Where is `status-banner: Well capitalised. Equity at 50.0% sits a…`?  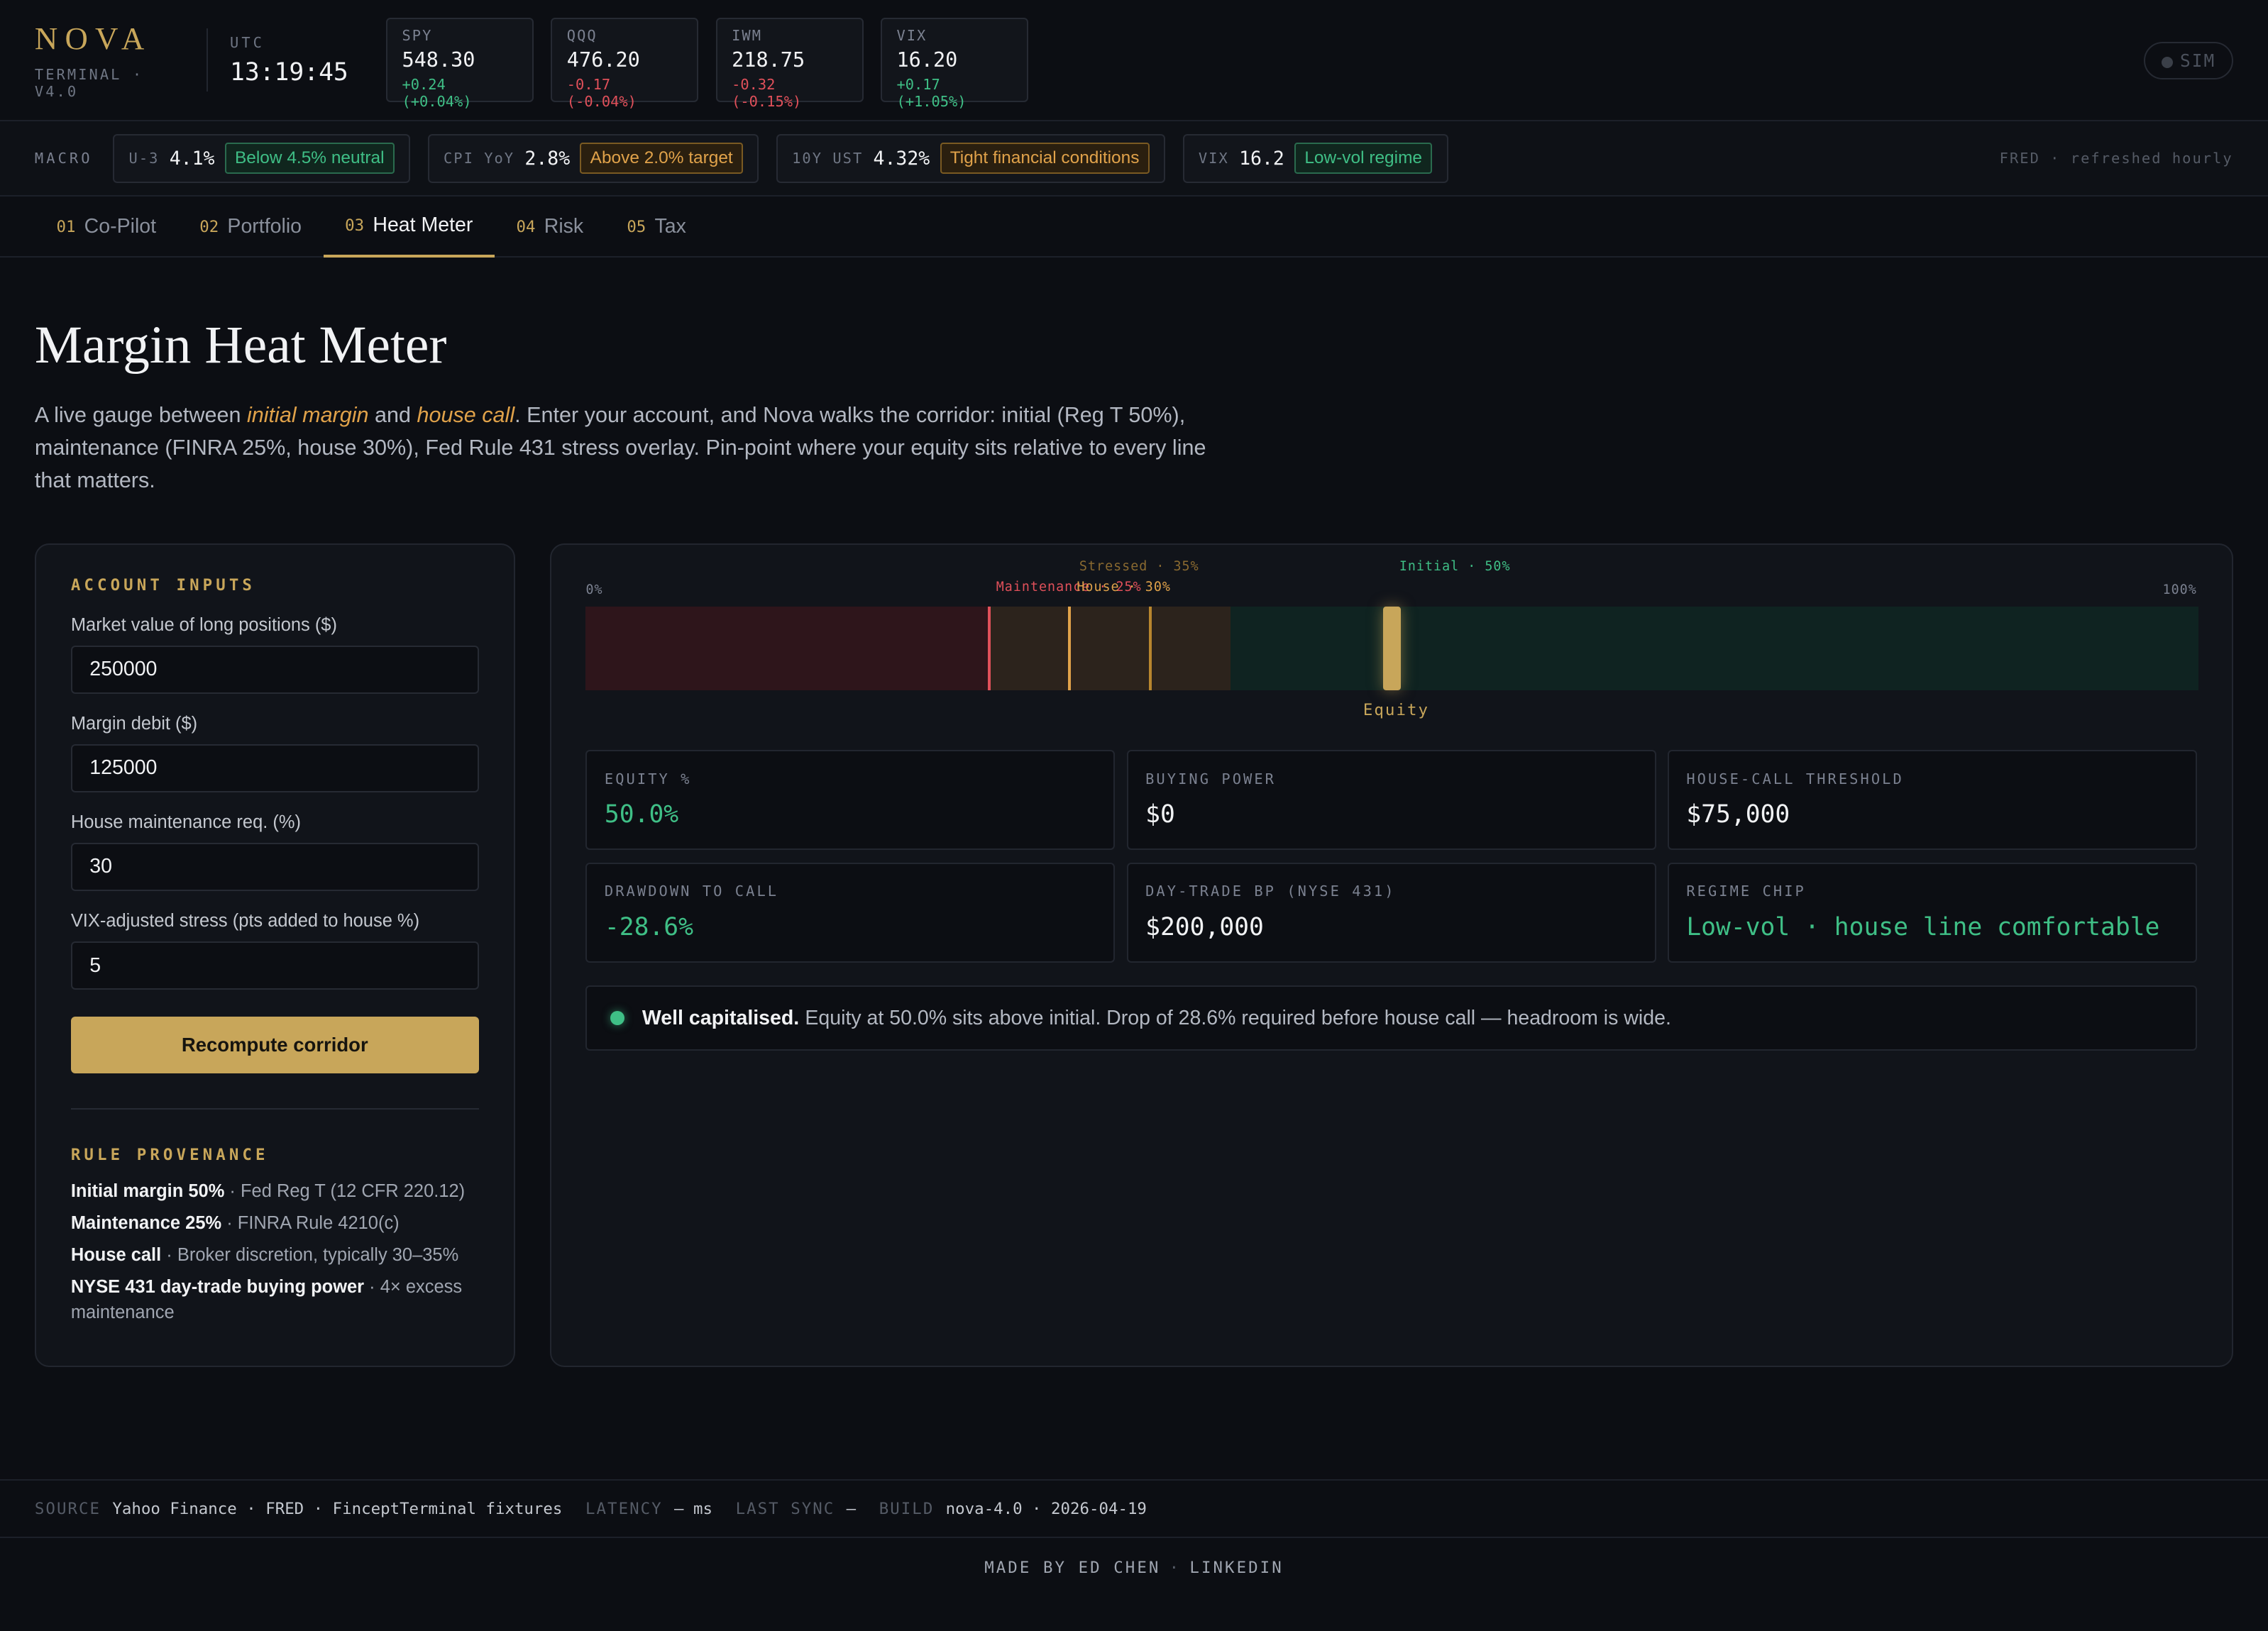 status-banner: Well capitalised. Equity at 50.0% sits a… is located at coordinates (1391, 1018).